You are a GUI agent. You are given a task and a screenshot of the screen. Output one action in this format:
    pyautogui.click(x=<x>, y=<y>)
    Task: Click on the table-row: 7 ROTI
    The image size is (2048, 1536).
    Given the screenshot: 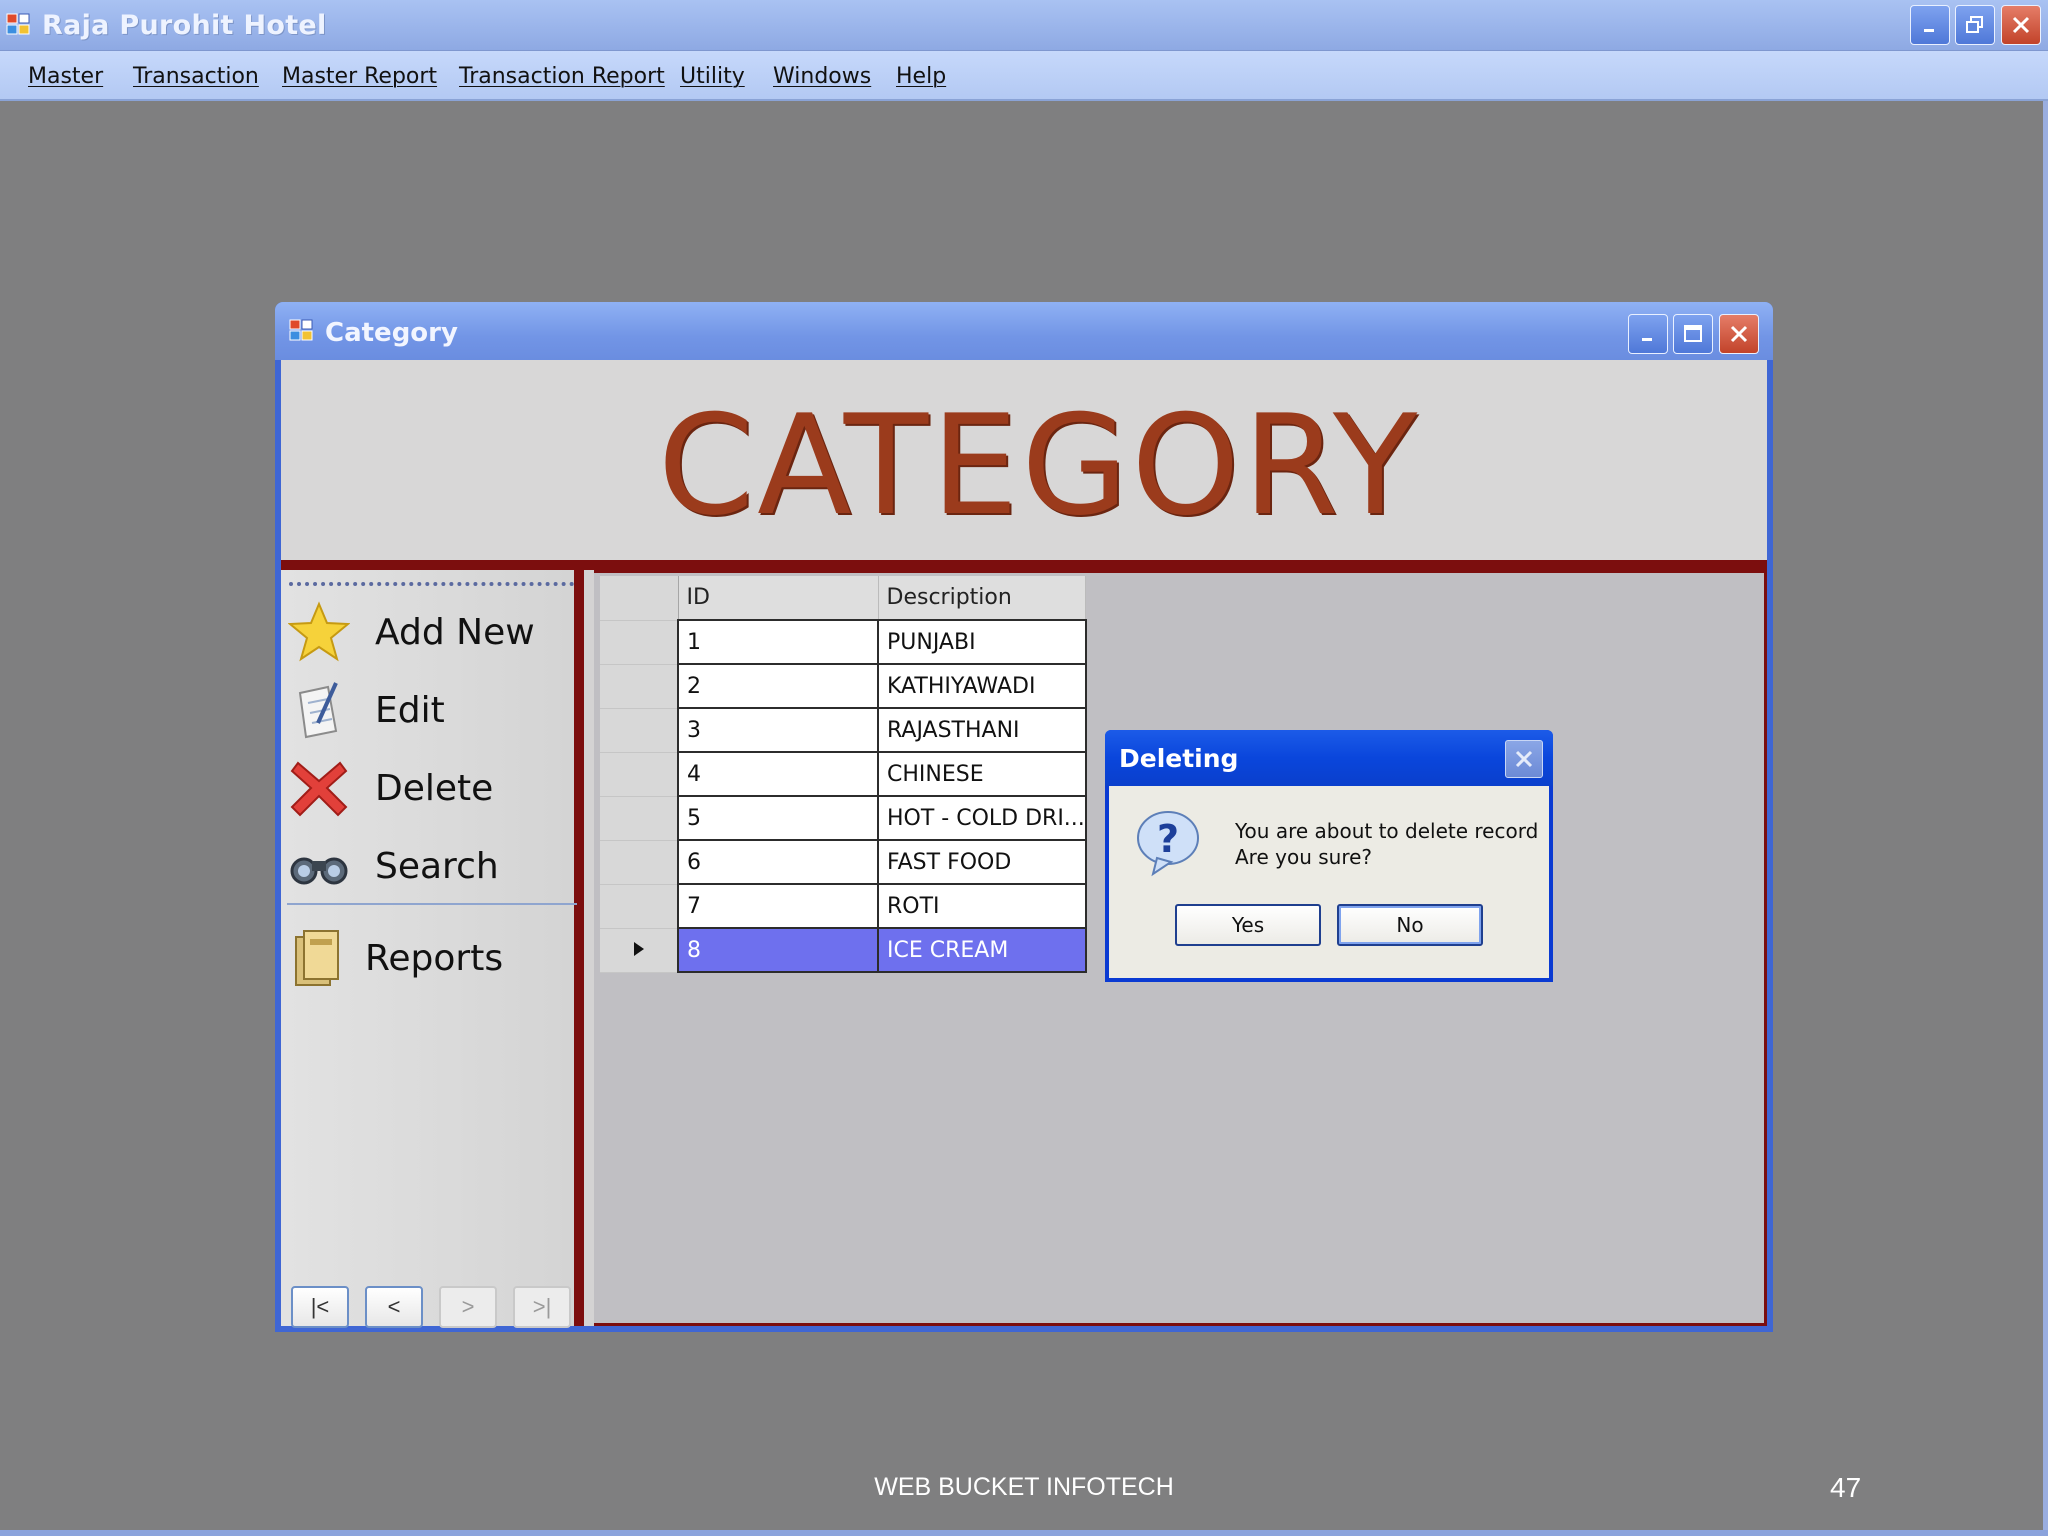 What is the action you would take?
    pyautogui.click(x=843, y=906)
    